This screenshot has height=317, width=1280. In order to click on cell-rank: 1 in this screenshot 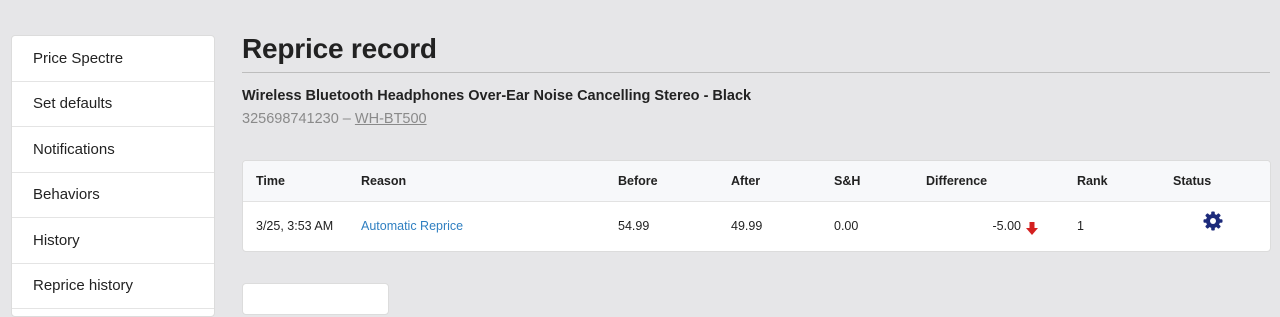, I will do `click(1080, 226)`.